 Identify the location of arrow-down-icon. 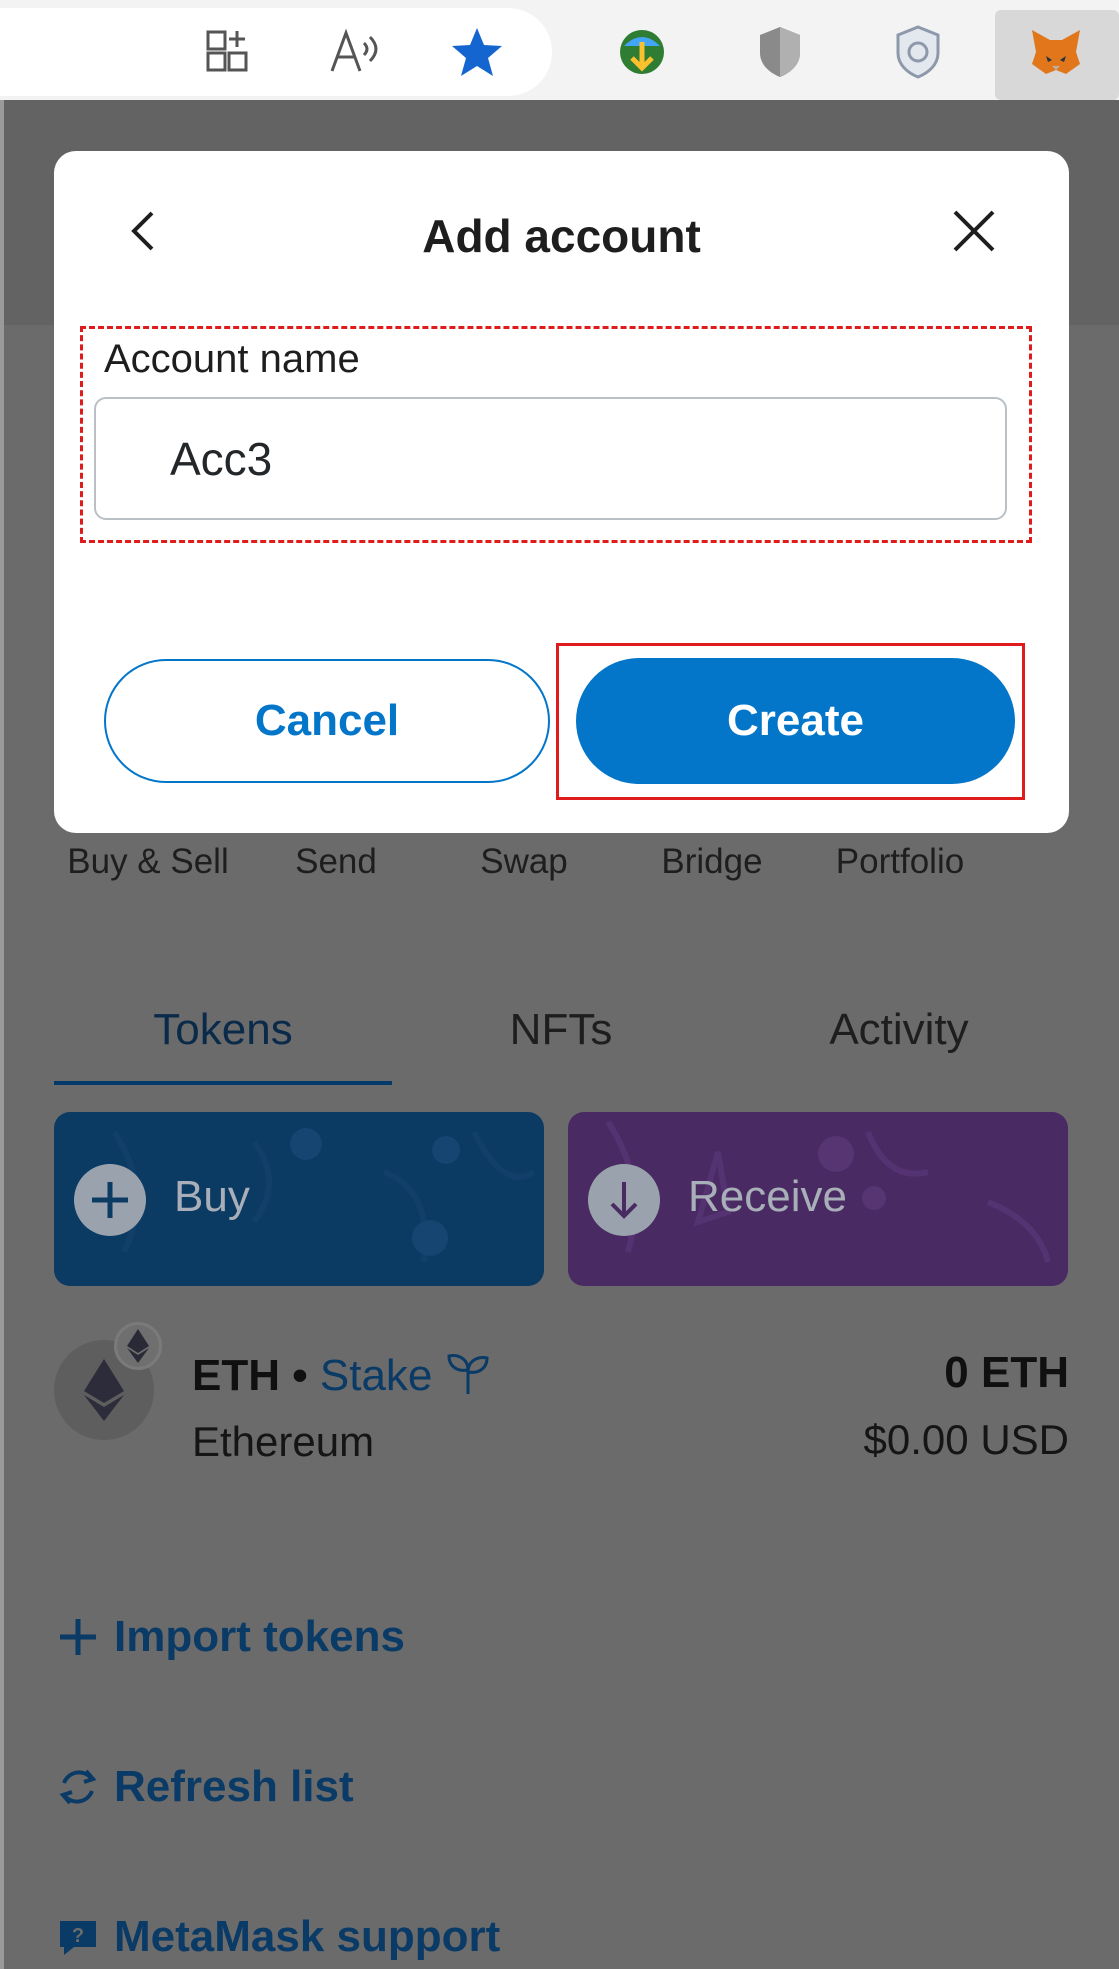
(624, 1200).